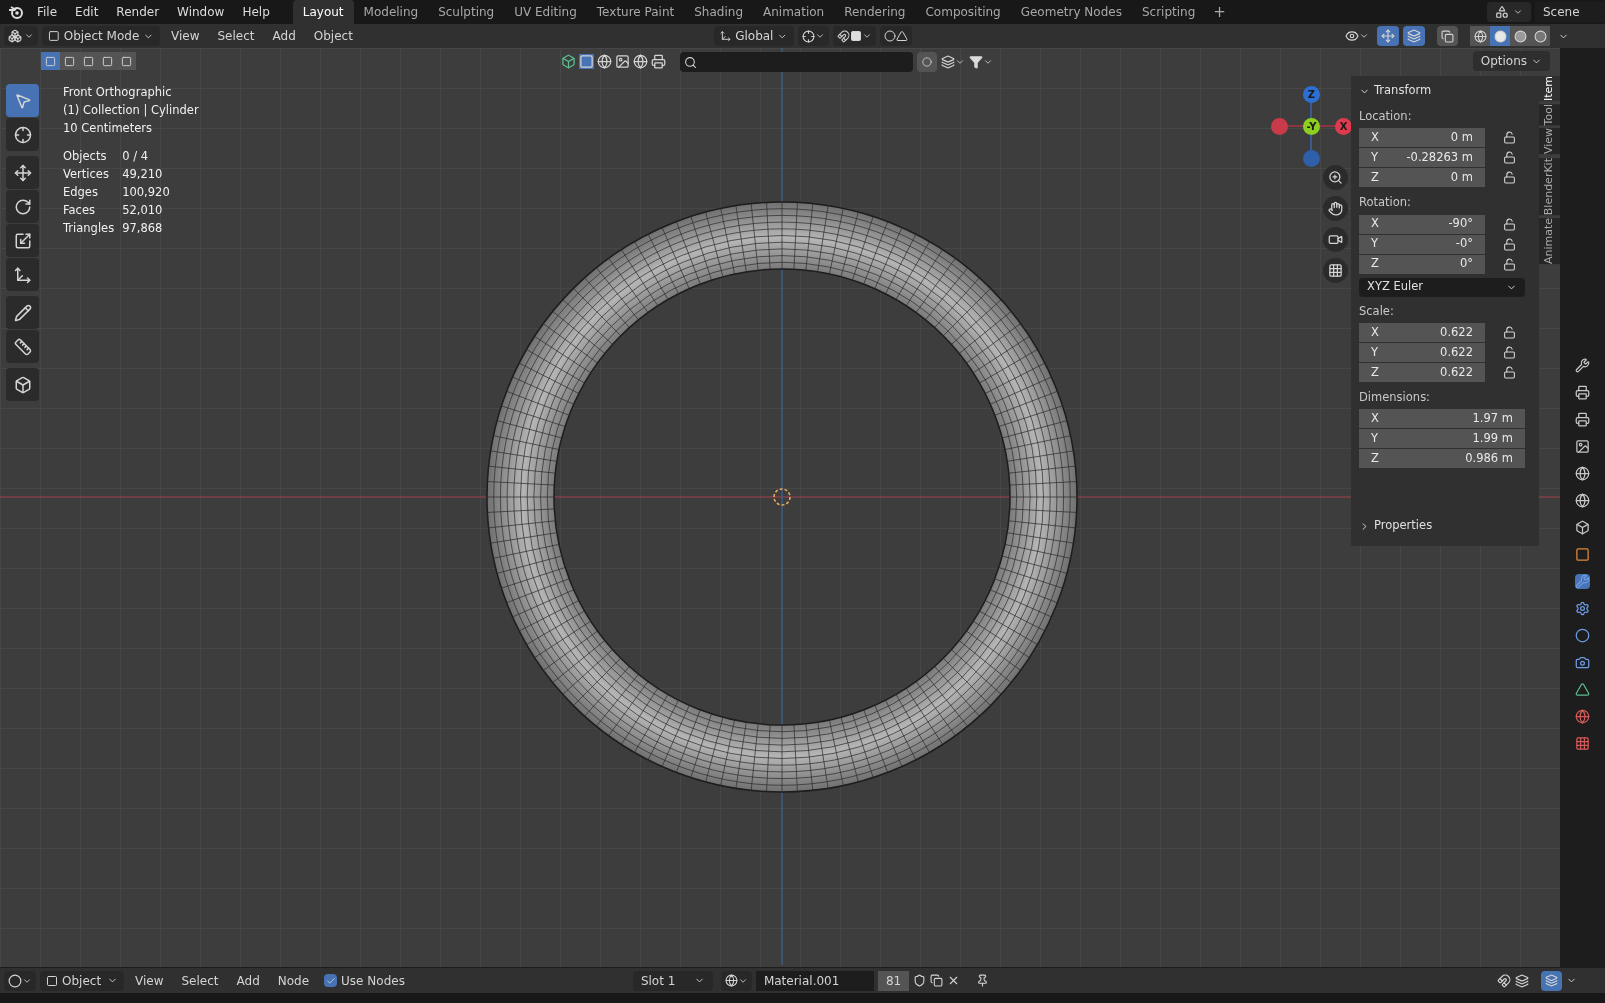  I want to click on workspace-tab: Compositing, so click(963, 12).